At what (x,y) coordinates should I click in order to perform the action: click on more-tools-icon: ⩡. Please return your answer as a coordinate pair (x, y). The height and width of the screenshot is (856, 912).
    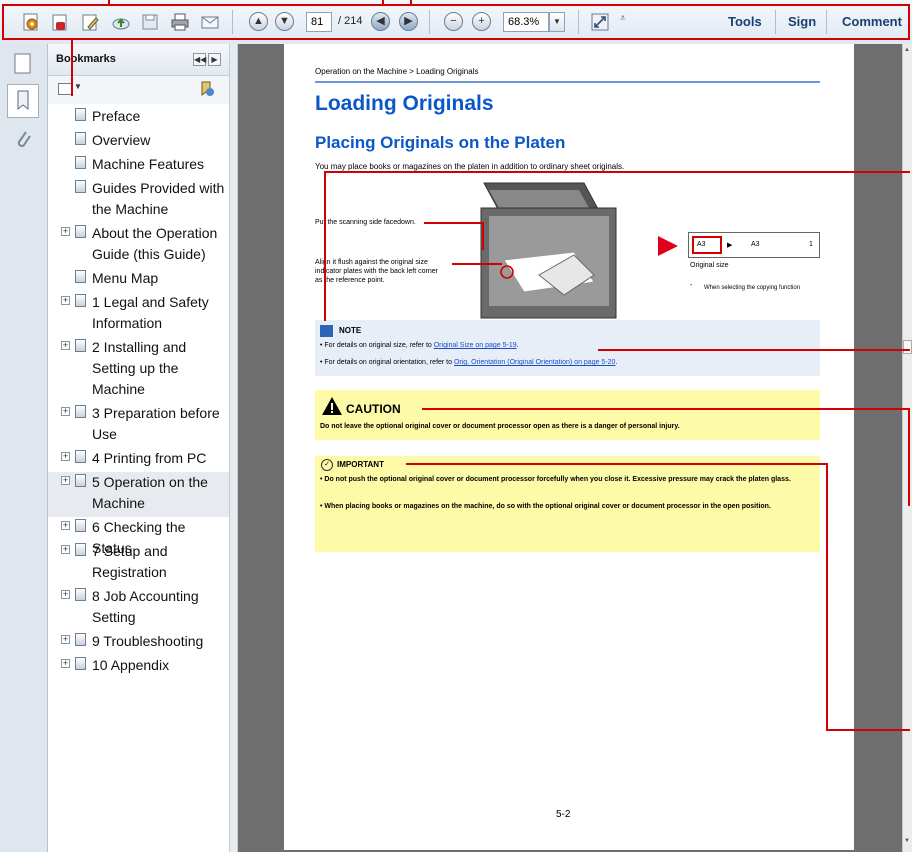
    Looking at the image, I should click on (623, 18).